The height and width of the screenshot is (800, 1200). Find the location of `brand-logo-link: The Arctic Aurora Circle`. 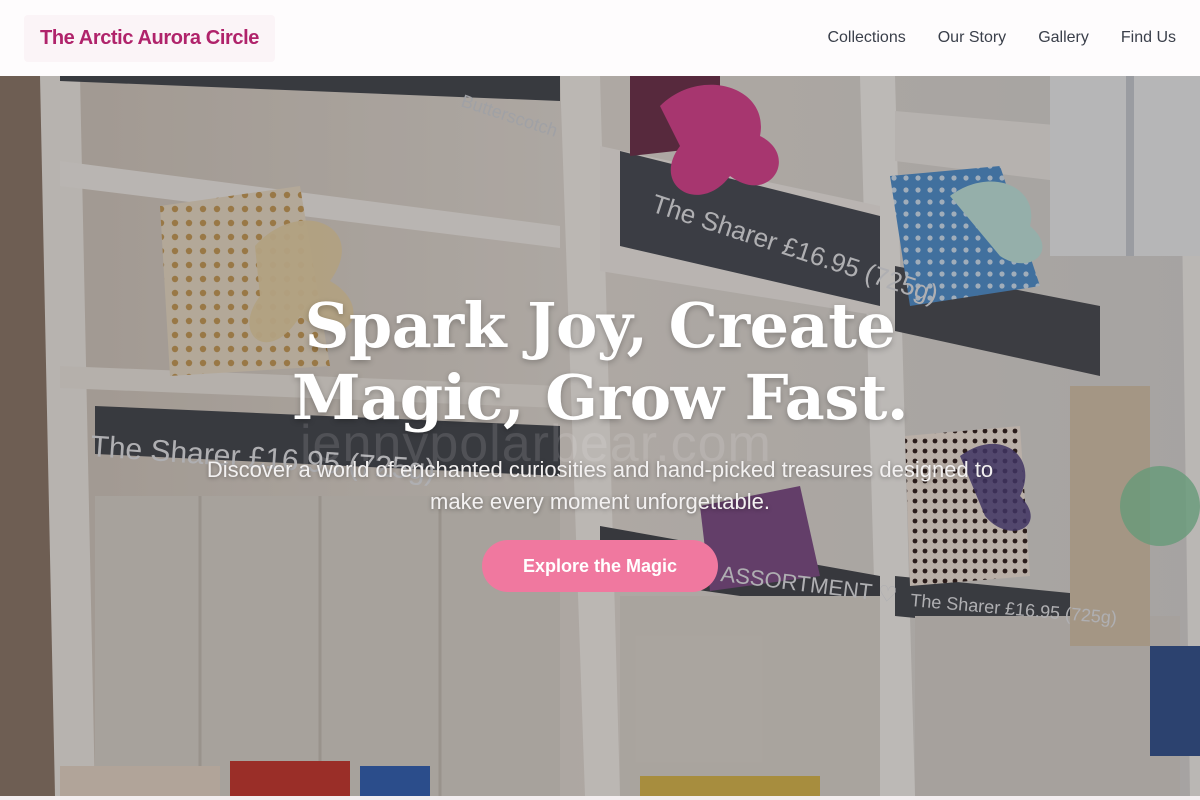

brand-logo-link: The Arctic Aurora Circle is located at coordinates (149, 38).